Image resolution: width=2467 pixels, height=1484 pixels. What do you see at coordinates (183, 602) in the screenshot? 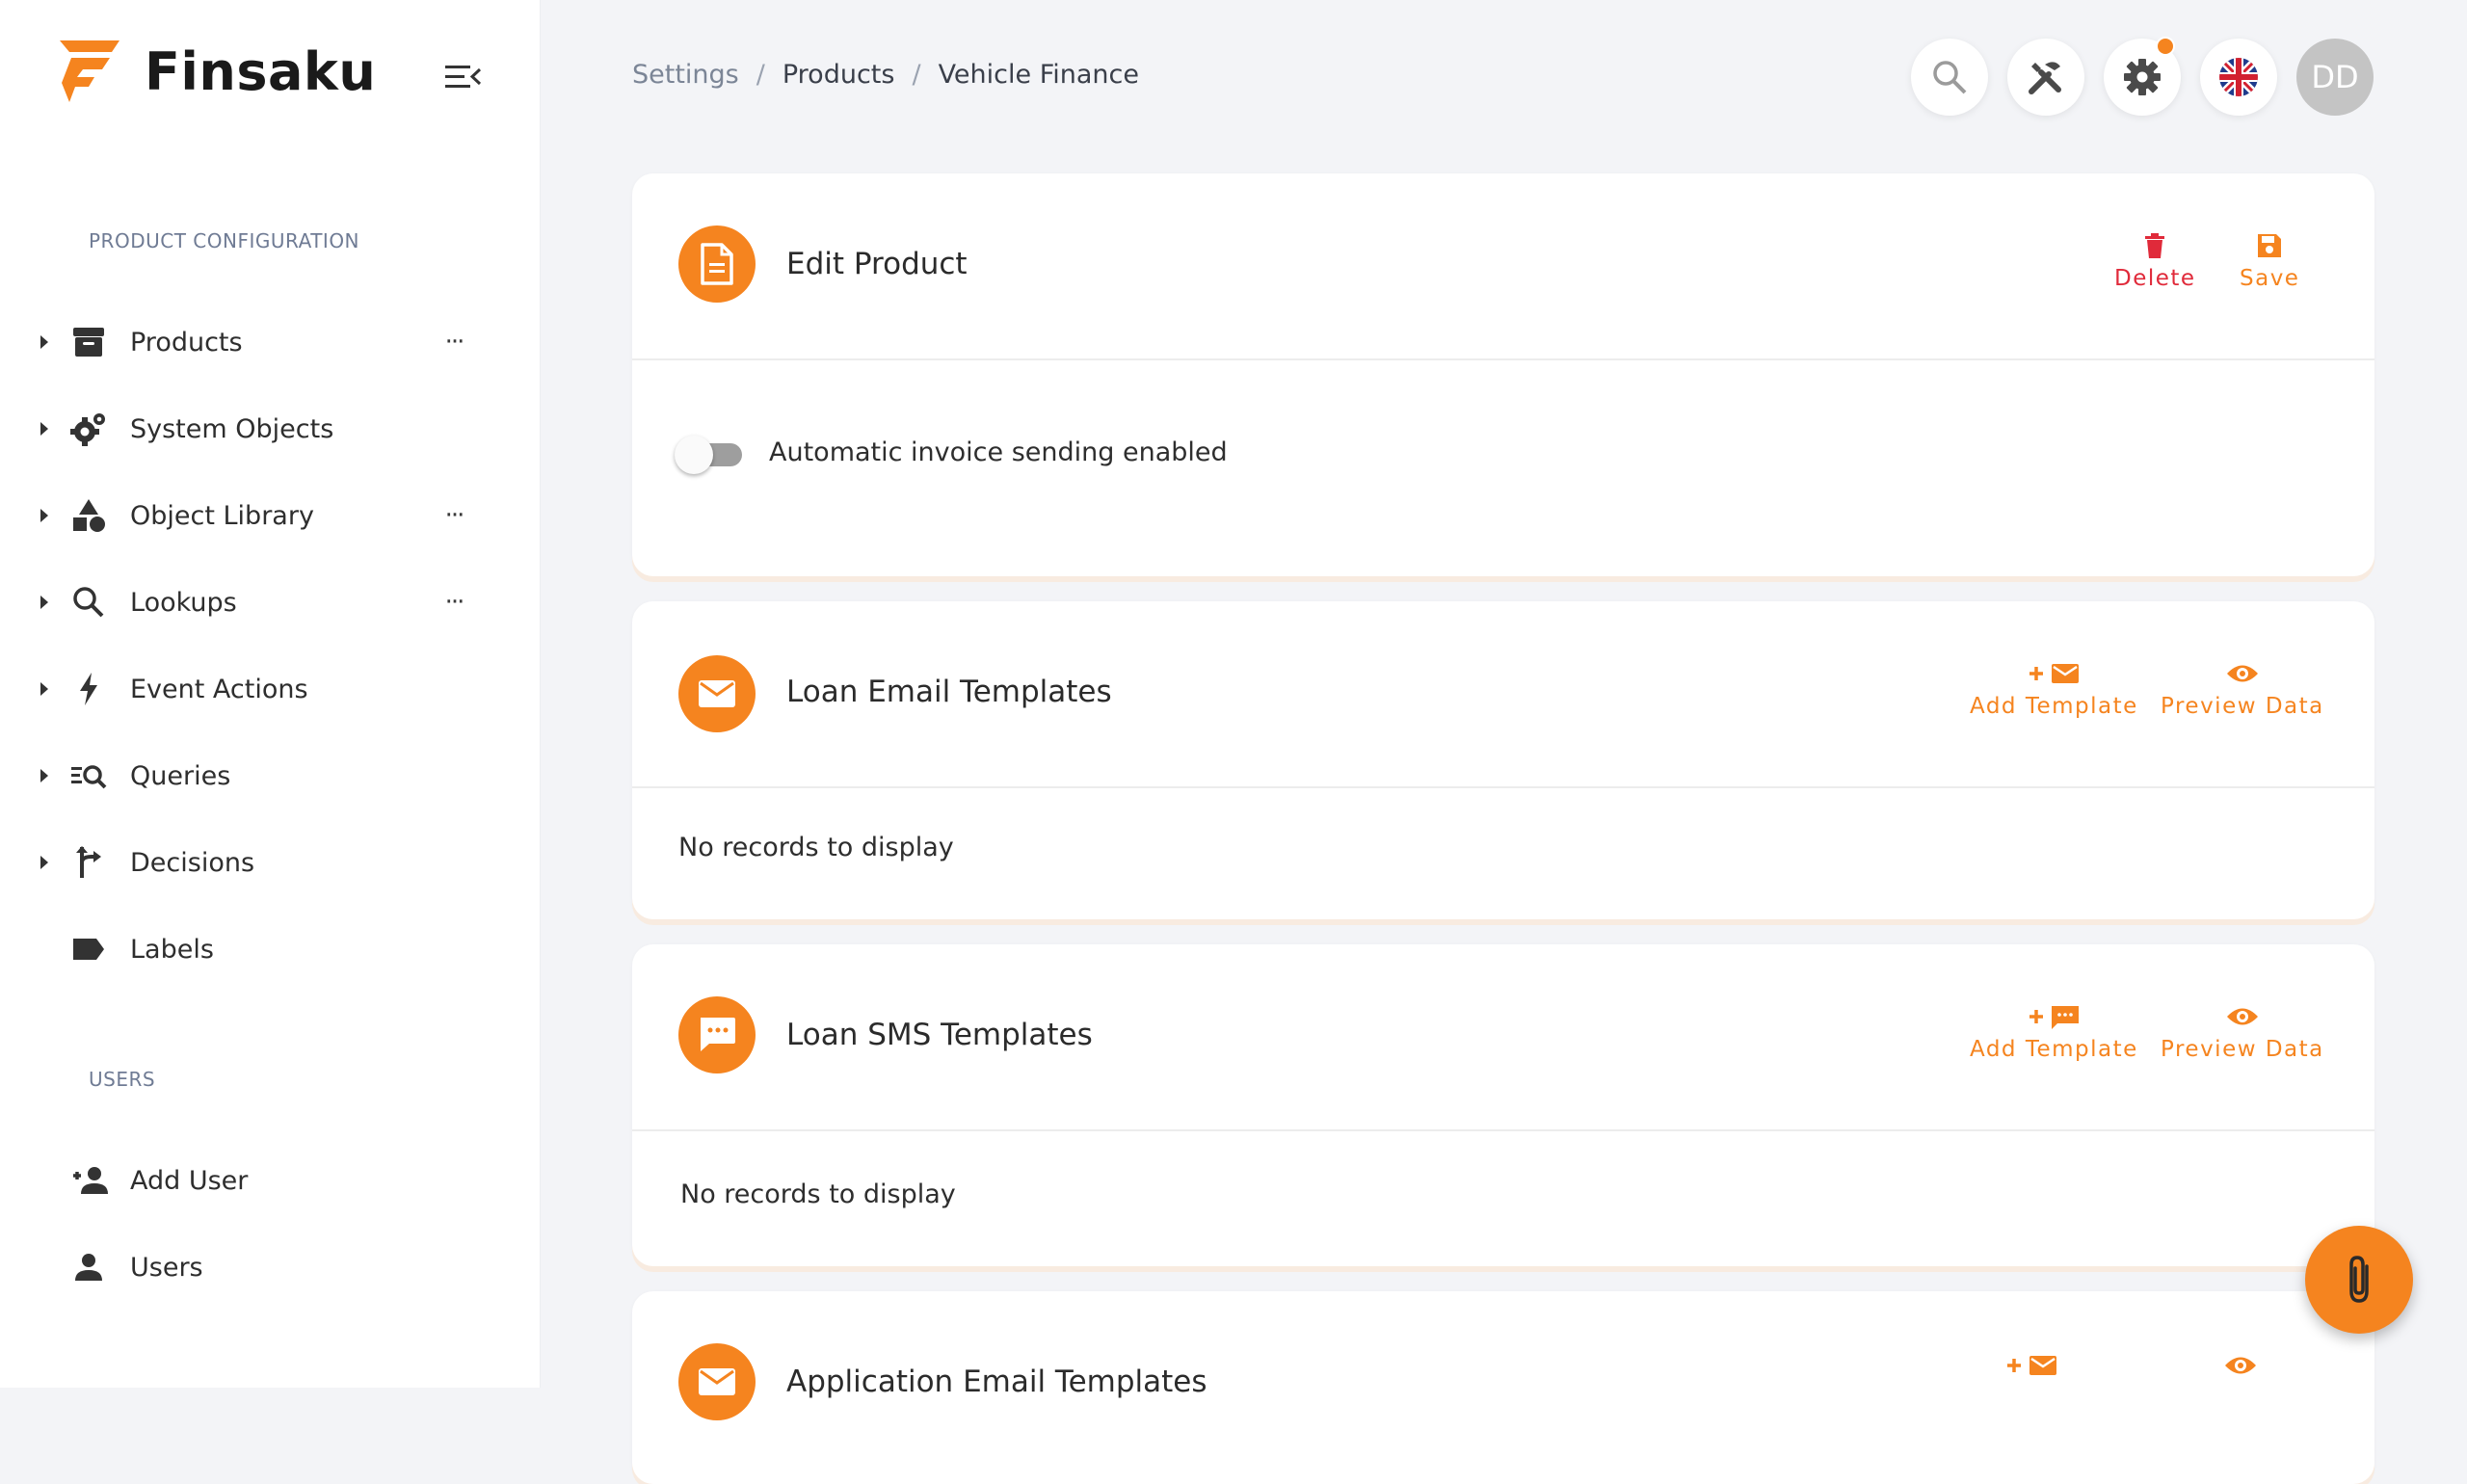
I see `sidebar-item-label: Lookups` at bounding box center [183, 602].